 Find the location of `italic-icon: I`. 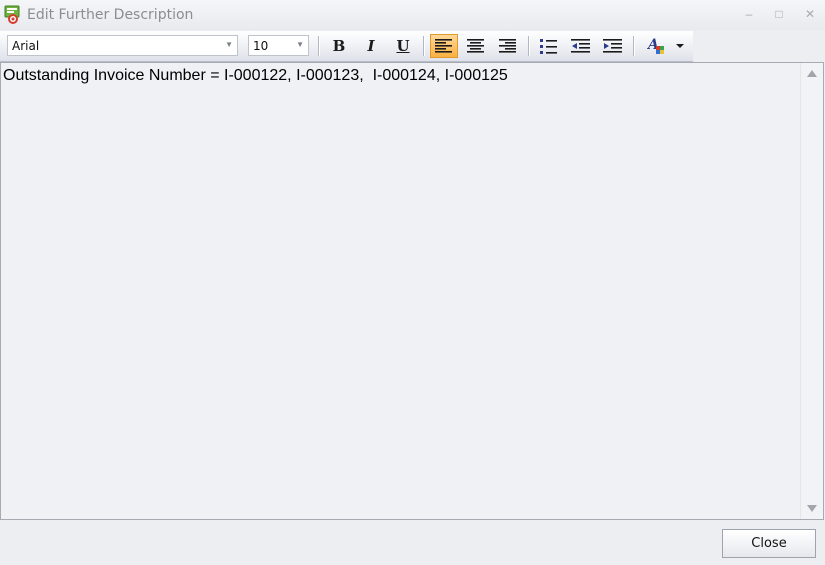

italic-icon: I is located at coordinates (371, 46).